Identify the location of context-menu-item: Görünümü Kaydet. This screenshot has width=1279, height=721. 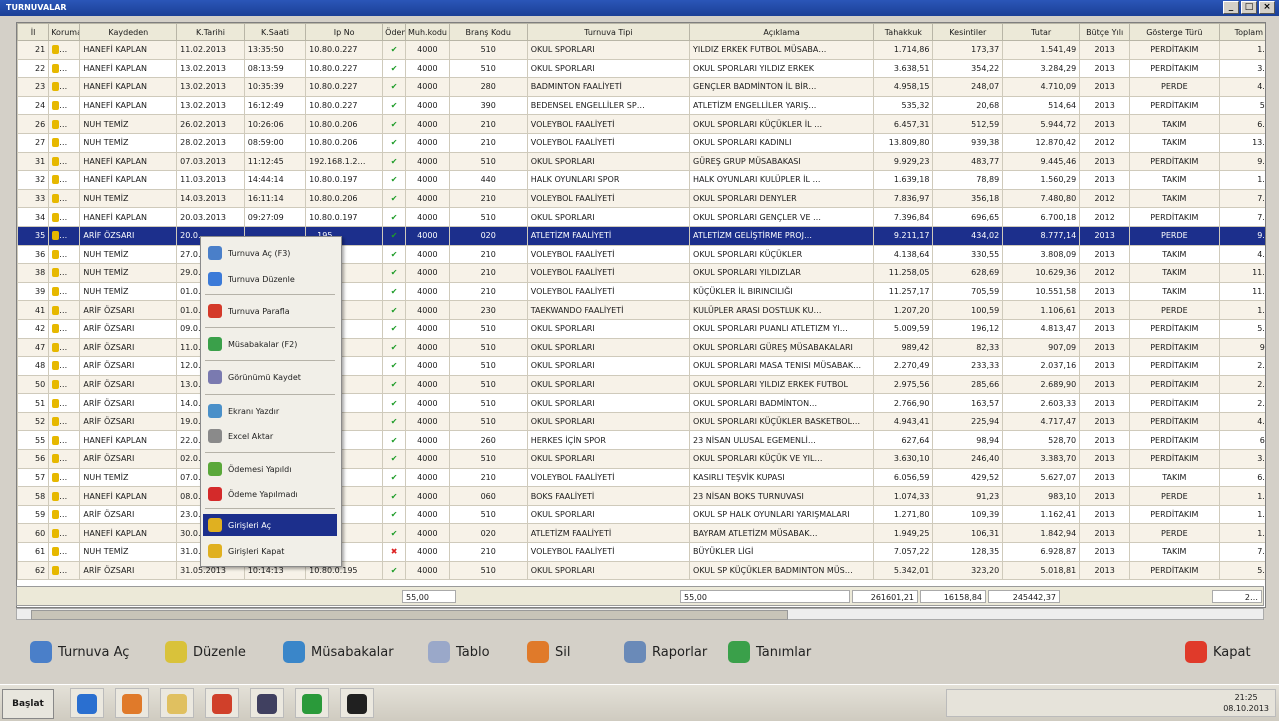
(270, 377).